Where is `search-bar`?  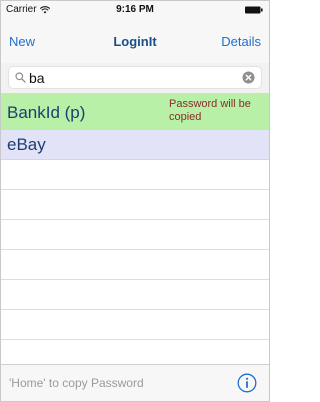 search-bar is located at coordinates (135, 78).